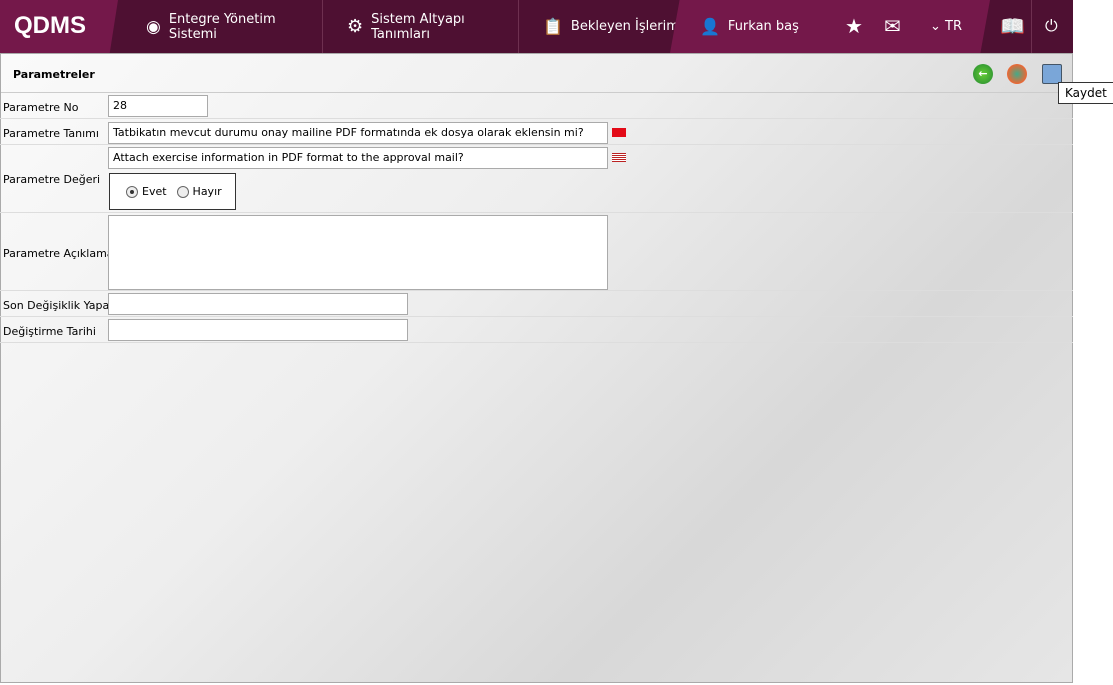  What do you see at coordinates (199, 191) in the screenshot?
I see `radio-hayir: Hayır` at bounding box center [199, 191].